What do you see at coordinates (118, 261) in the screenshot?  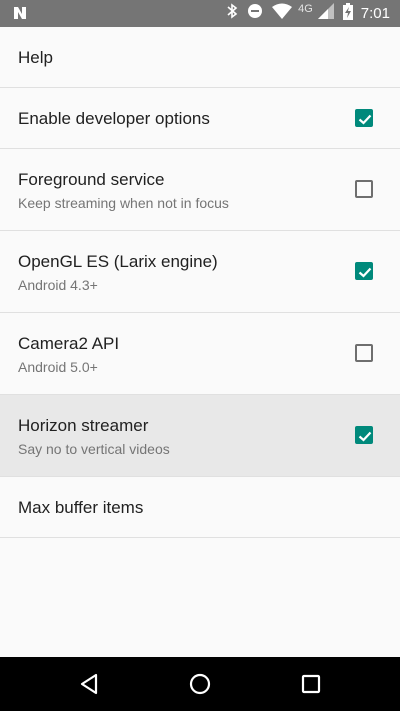 I see `setting-title: OpenGL ES (Larix engine)` at bounding box center [118, 261].